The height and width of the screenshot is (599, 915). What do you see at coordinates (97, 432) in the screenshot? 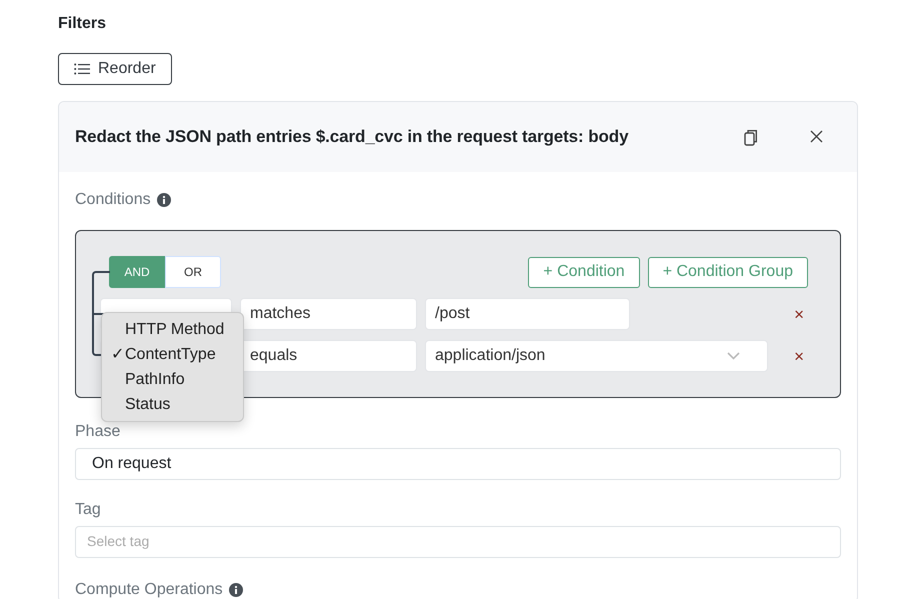
I see `field-label: Phase` at bounding box center [97, 432].